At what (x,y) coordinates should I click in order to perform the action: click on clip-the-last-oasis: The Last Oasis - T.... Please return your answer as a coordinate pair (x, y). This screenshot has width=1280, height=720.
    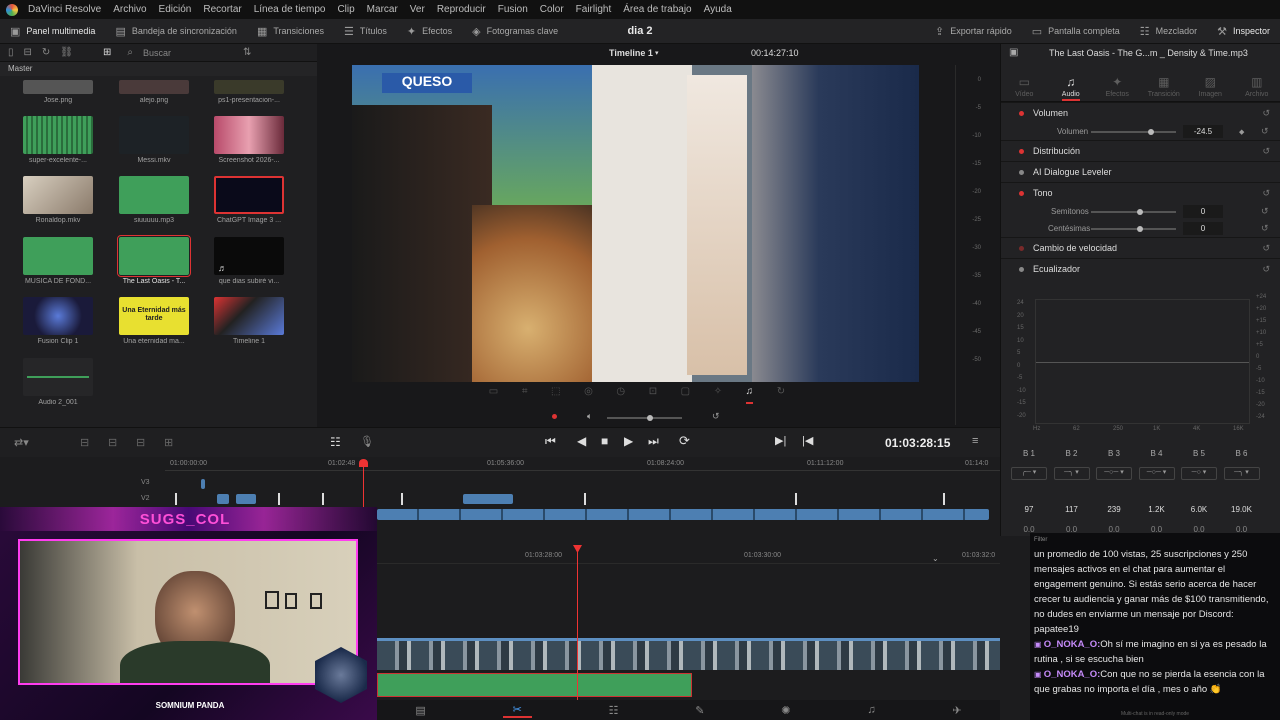
    Looking at the image, I should click on (154, 260).